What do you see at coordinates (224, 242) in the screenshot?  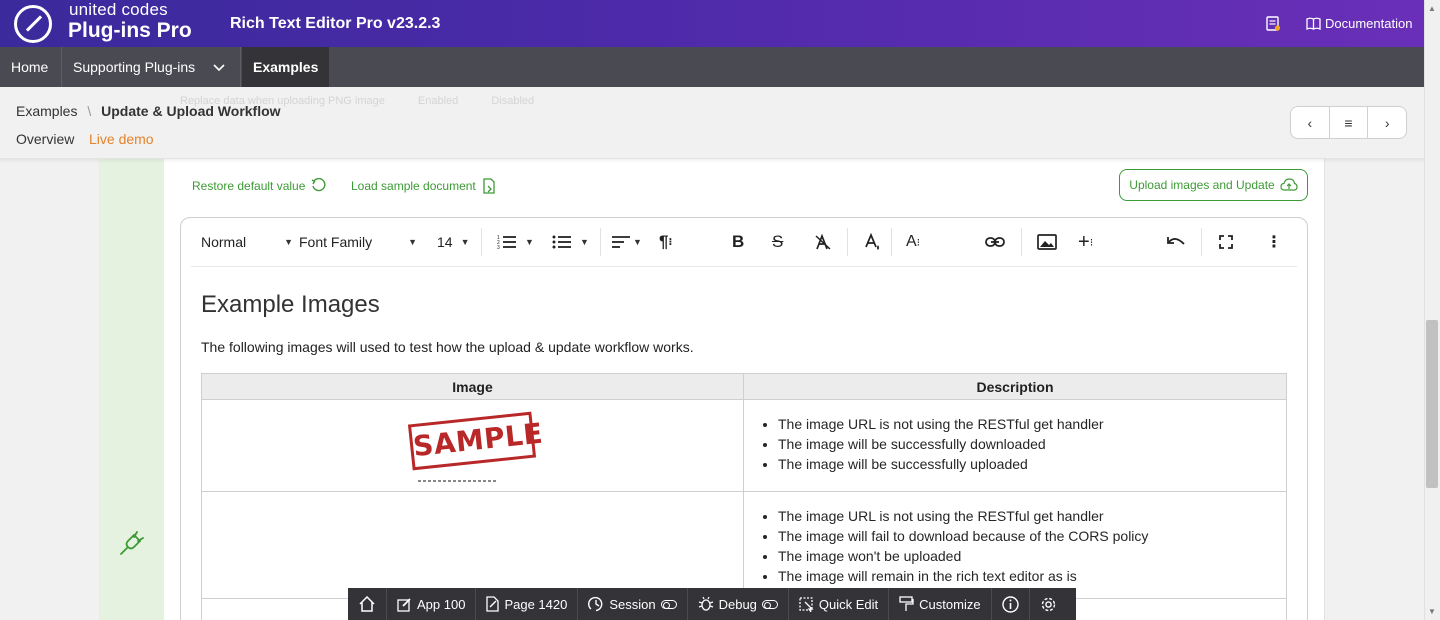 I see `paragraph-style-value: Normal` at bounding box center [224, 242].